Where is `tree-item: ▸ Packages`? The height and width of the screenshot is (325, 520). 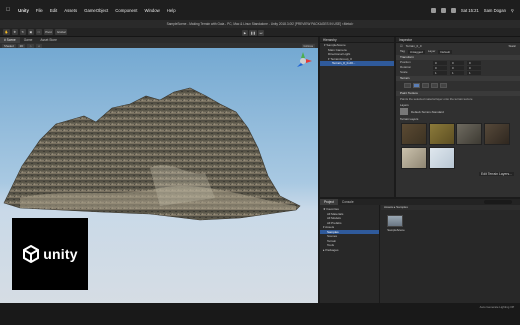
tree-item: ▸ Packages is located at coordinates (349, 250).